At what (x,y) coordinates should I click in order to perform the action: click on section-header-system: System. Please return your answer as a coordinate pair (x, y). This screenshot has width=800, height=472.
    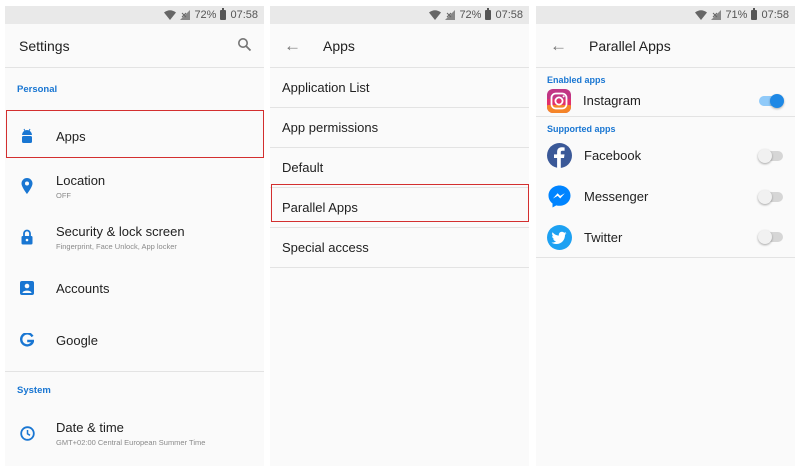
    Looking at the image, I should click on (34, 390).